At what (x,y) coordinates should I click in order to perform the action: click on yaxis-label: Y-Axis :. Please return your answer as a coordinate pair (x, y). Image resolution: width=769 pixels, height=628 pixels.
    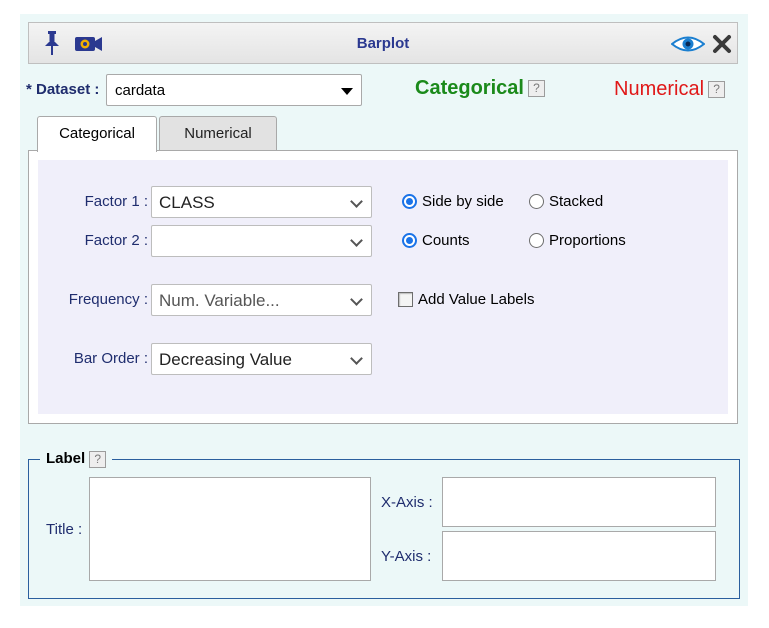
    Looking at the image, I should click on (406, 556).